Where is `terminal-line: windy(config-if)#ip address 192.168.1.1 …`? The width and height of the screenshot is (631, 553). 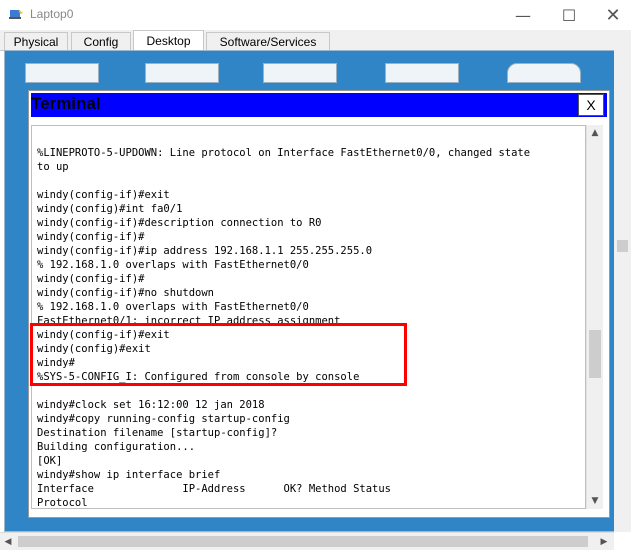
terminal-line: windy(config-if)#ip address 192.168.1.1 … is located at coordinates (205, 251).